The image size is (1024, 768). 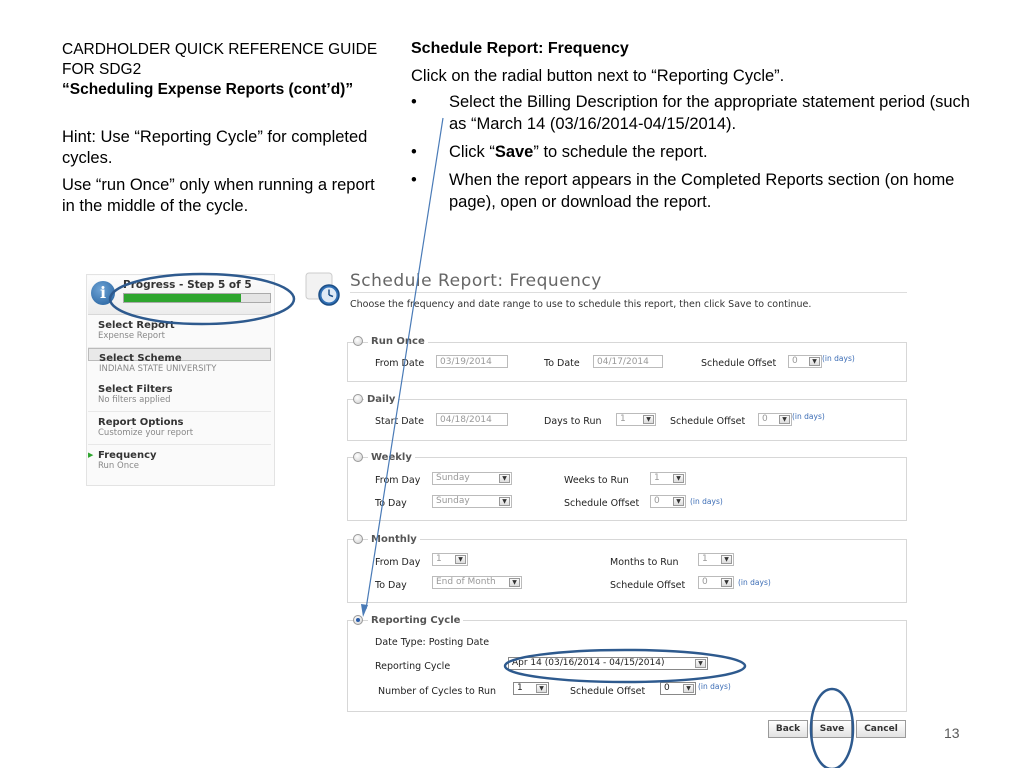 What do you see at coordinates (220, 49) in the screenshot?
I see `guide-title-line1: CARDHOLDER QUICK REFERENCE GUIDE` at bounding box center [220, 49].